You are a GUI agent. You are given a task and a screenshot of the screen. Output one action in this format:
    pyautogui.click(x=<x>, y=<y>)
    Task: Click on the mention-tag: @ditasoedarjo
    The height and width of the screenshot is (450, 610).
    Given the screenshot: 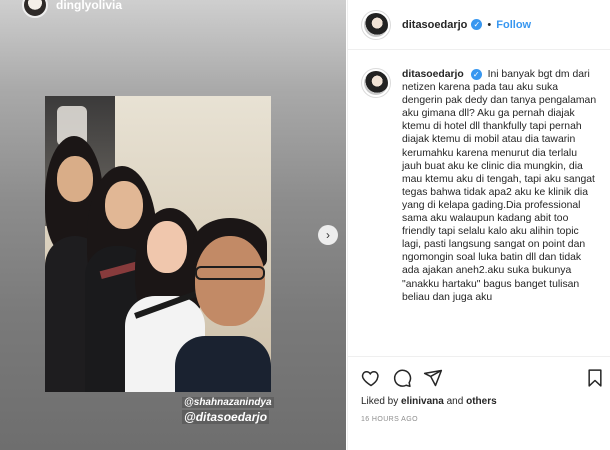 What is the action you would take?
    pyautogui.click(x=226, y=417)
    